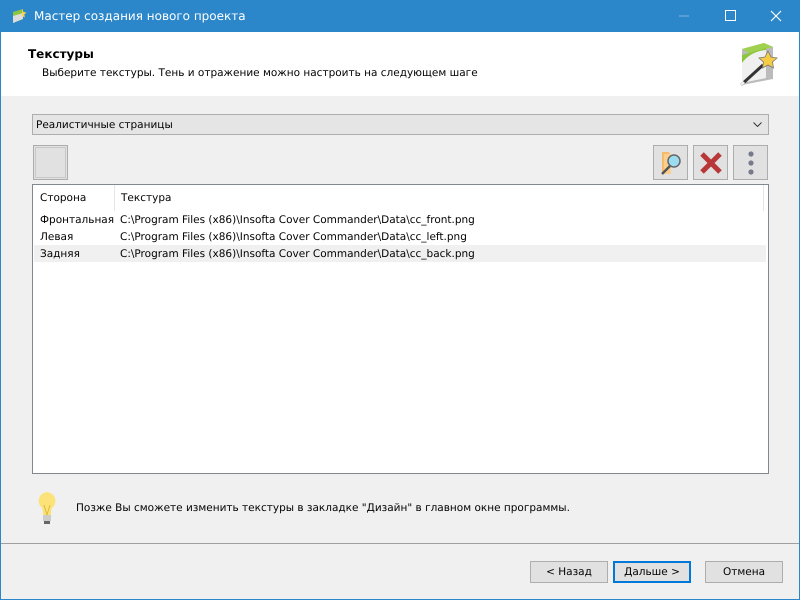  I want to click on page-subtitle: Выберите текстуры. Тень и отражение можно настроить на следующем шаге, so click(260, 73).